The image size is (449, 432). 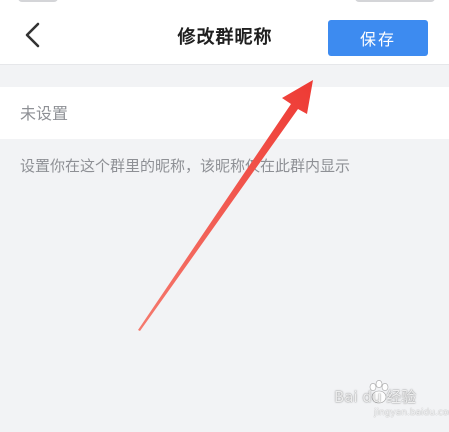 I want to click on navigation-bar: 修改群昵称 保存, so click(x=224, y=35).